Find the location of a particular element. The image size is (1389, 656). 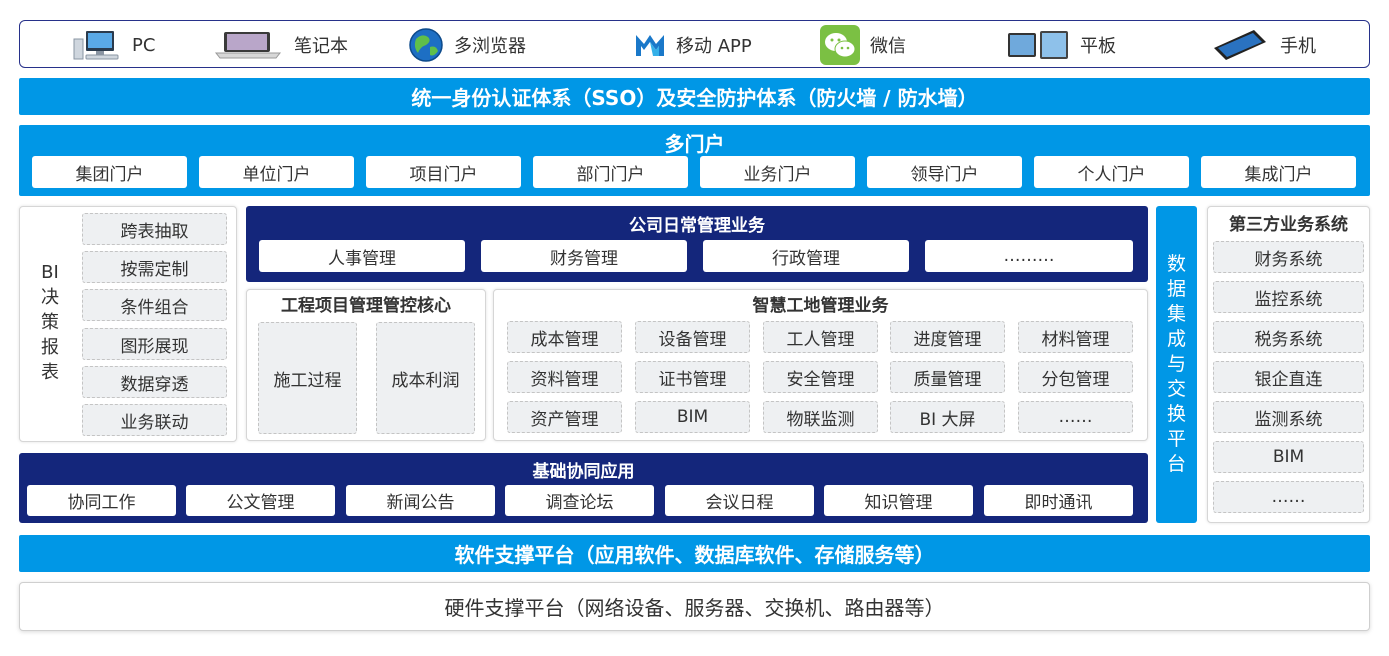

device-mobile-app: 移动 APP is located at coordinates (693, 45).